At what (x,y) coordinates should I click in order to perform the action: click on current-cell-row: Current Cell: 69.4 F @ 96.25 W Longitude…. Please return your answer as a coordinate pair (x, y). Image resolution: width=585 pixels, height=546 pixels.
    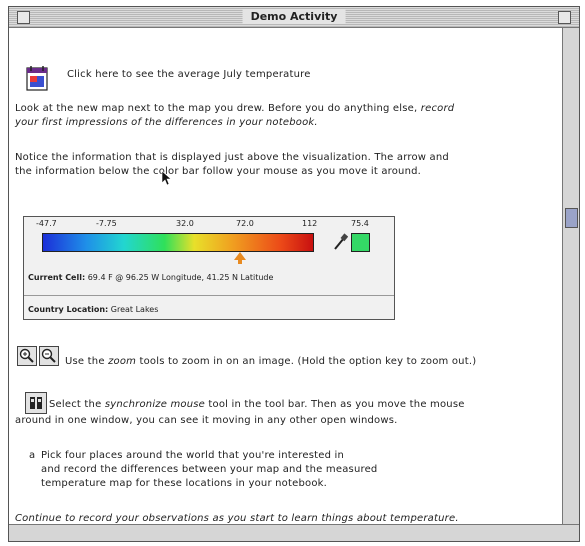
    Looking at the image, I should click on (150, 277).